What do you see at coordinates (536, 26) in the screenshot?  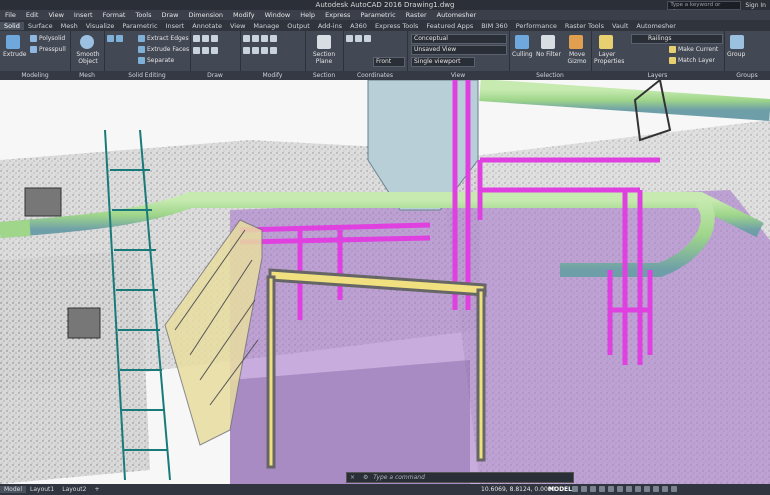 I see `tab-performance: Performance` at bounding box center [536, 26].